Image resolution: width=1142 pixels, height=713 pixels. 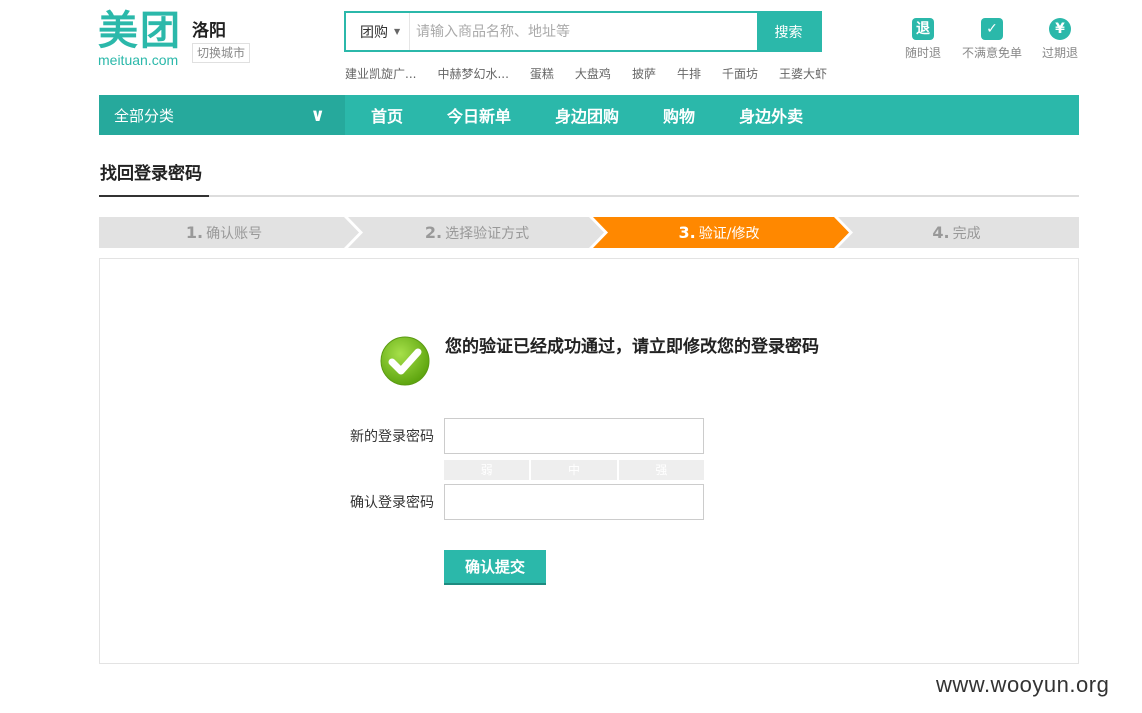 I want to click on strength-weak: 弱, so click(x=487, y=470).